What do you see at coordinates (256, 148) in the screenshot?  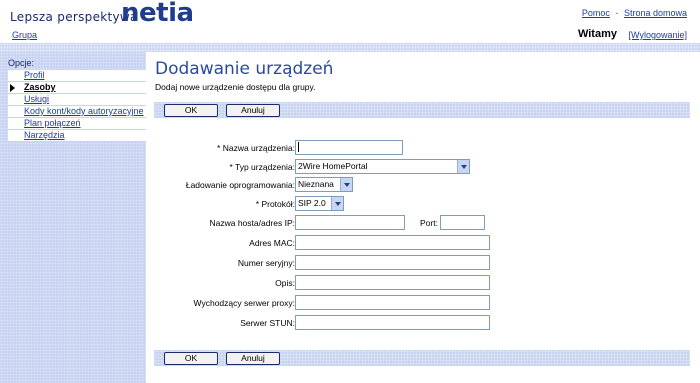 I see `device-name-label: * Nazwa urządzenia:` at bounding box center [256, 148].